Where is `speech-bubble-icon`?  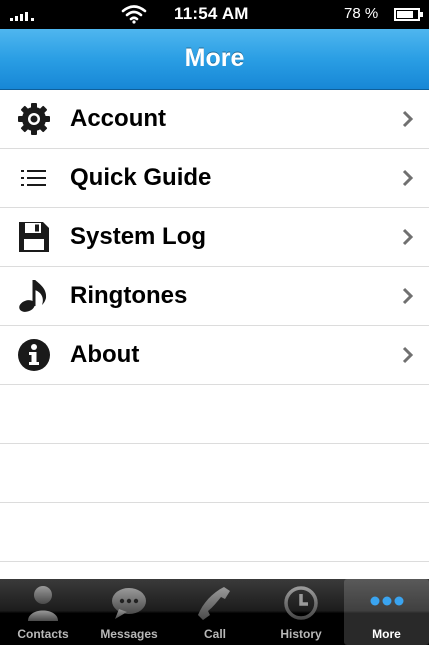 speech-bubble-icon is located at coordinates (129, 603).